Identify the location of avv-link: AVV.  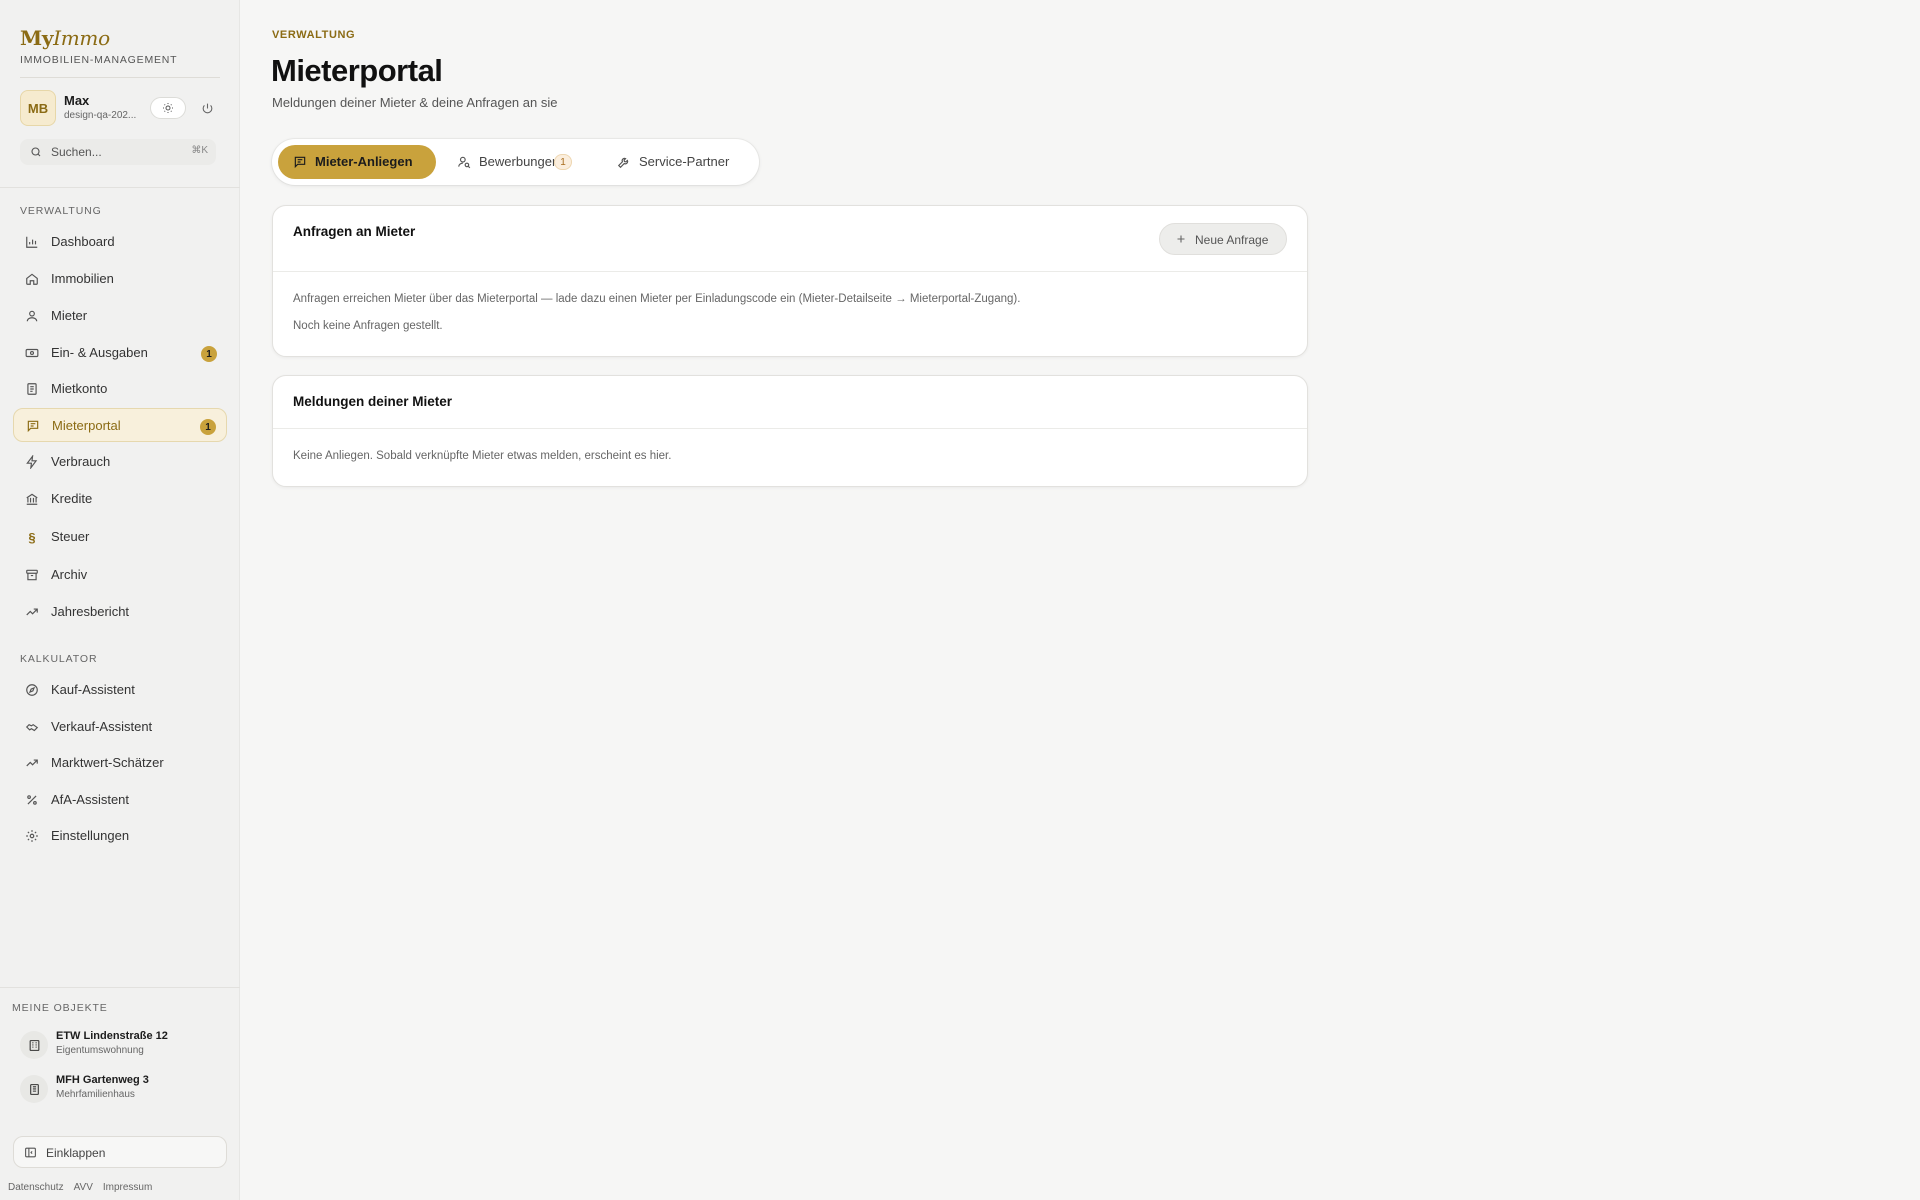
(83, 1187).